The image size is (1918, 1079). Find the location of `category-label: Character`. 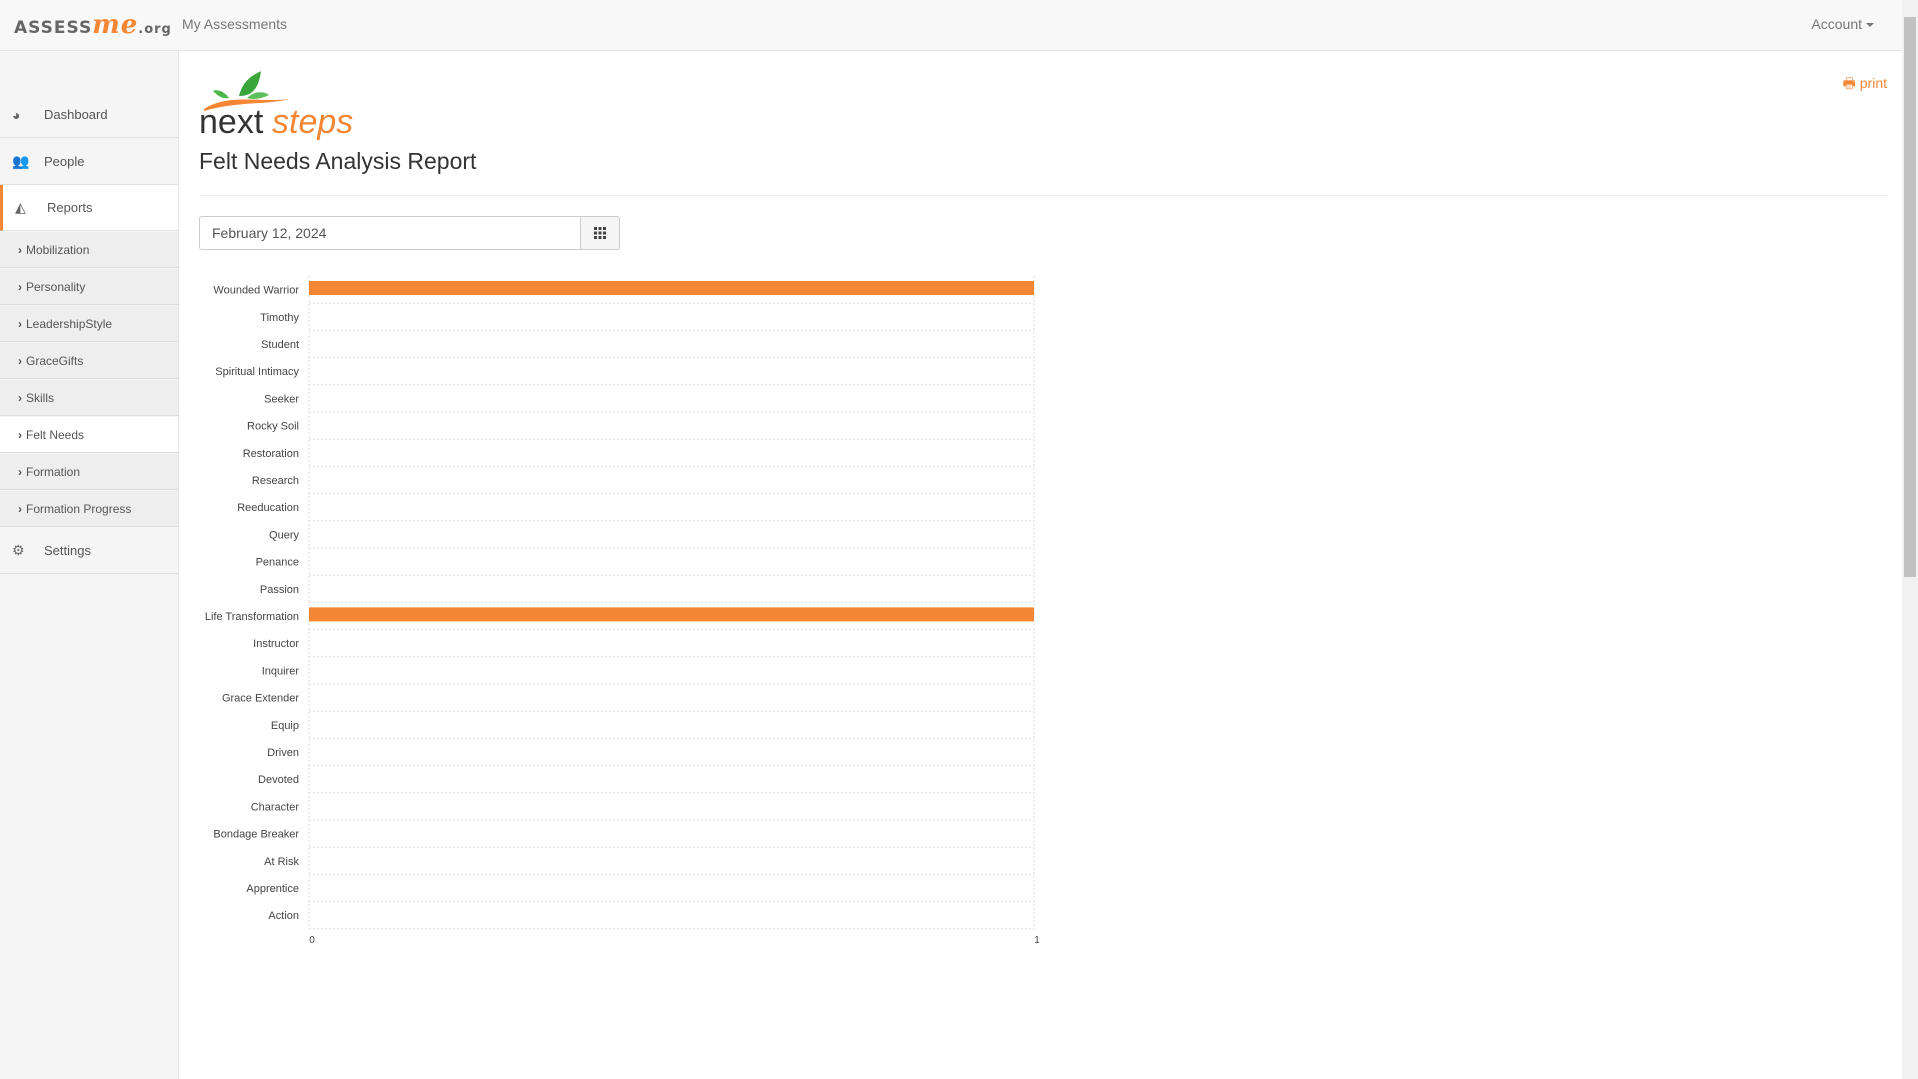

category-label: Character is located at coordinates (275, 807).